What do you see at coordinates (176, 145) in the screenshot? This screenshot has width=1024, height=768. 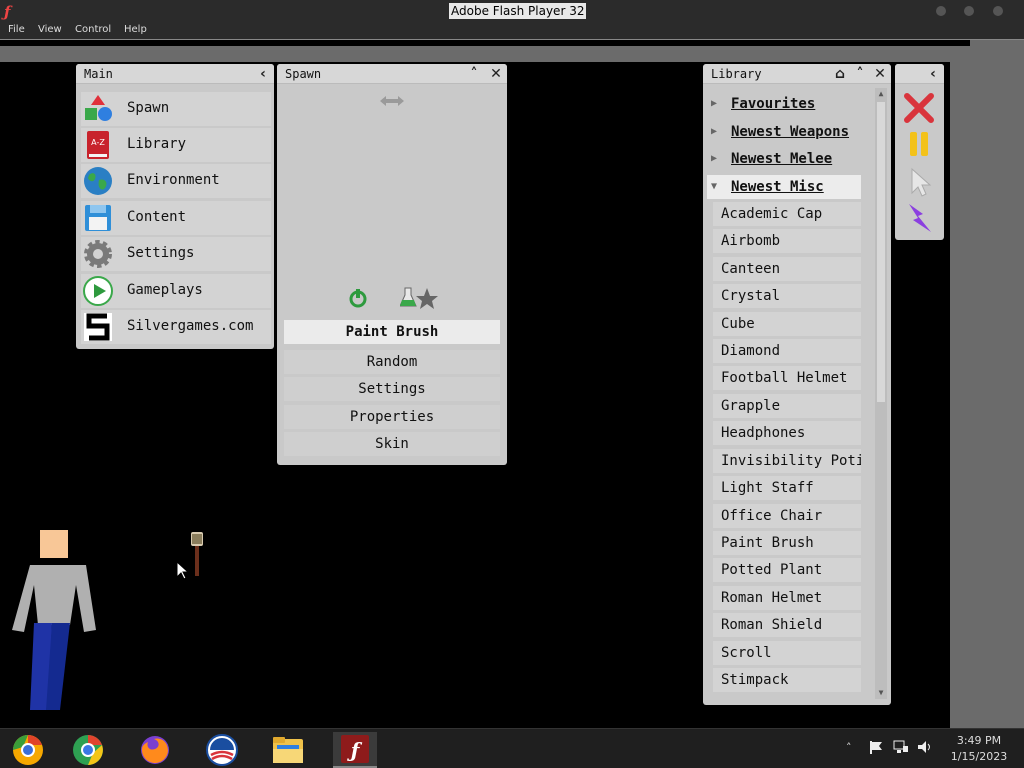 I see `main-item-library: A-Z Library` at bounding box center [176, 145].